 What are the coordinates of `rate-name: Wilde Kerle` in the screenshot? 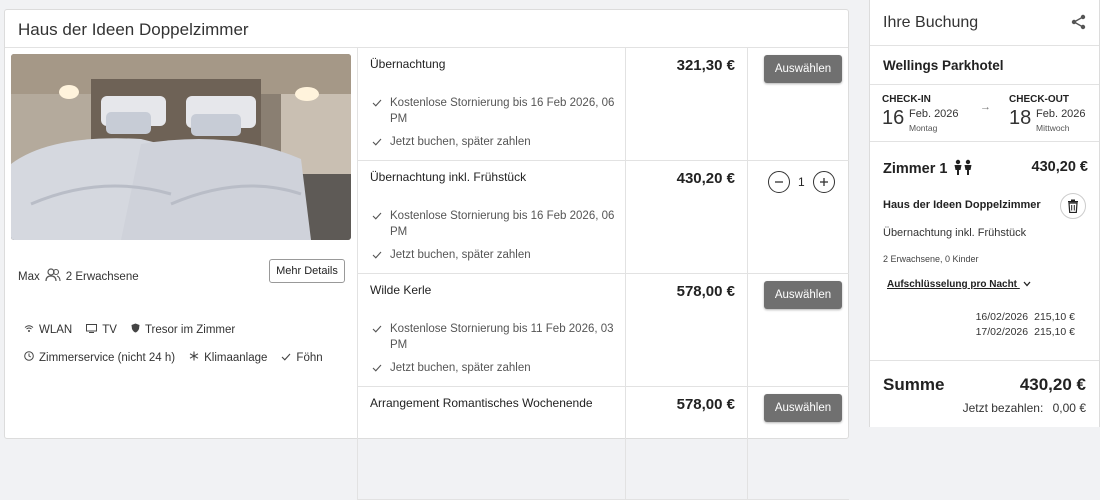 It's located at (401, 290).